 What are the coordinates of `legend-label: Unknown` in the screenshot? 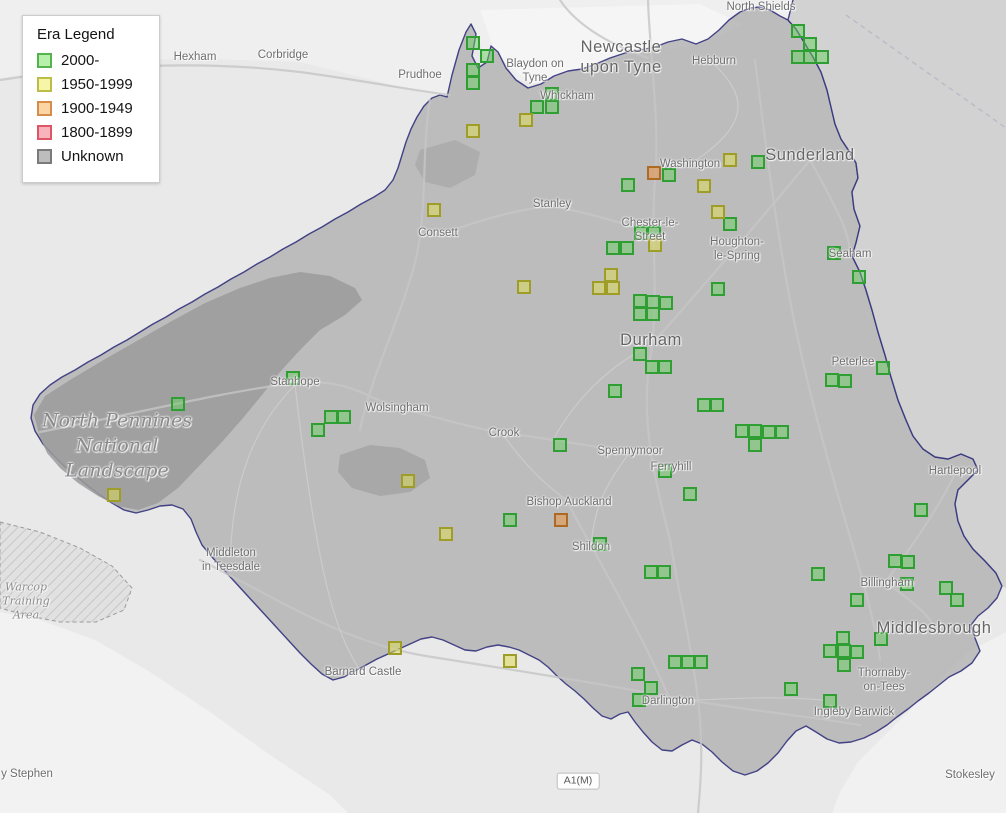 It's located at (92, 156).